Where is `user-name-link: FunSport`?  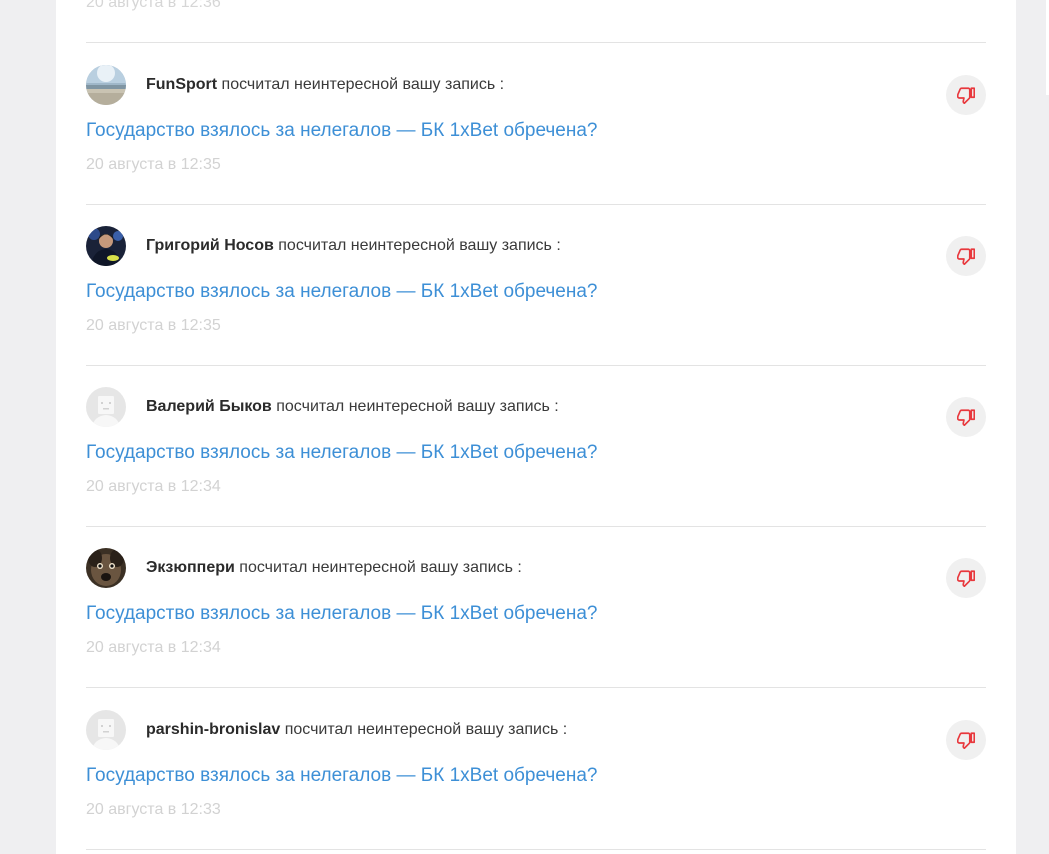
user-name-link: FunSport is located at coordinates (181, 84).